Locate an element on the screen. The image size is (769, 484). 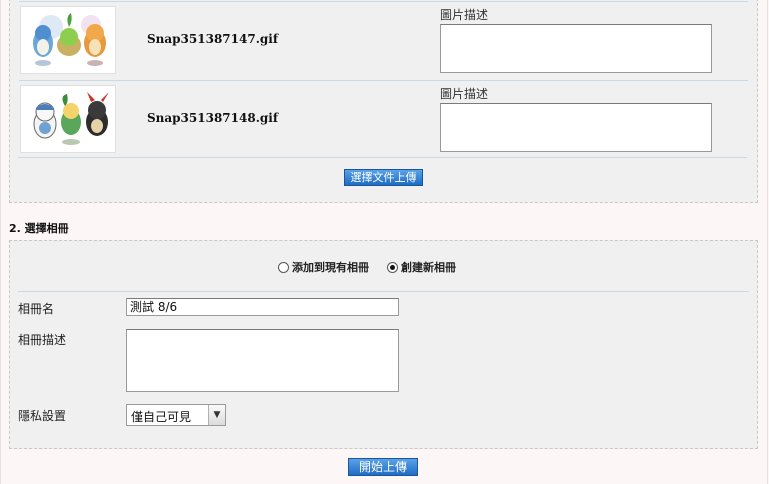
section-title-choose-album: 2. 選擇相冊 is located at coordinates (39, 228).